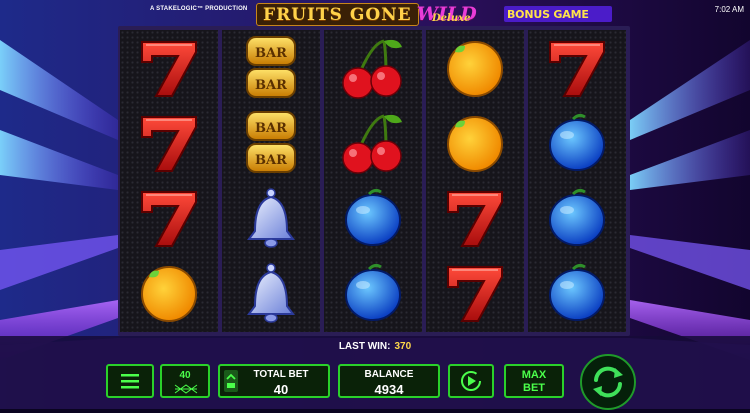 The image size is (750, 413). What do you see at coordinates (185, 375) in the screenshot?
I see `lines-value: 40` at bounding box center [185, 375].